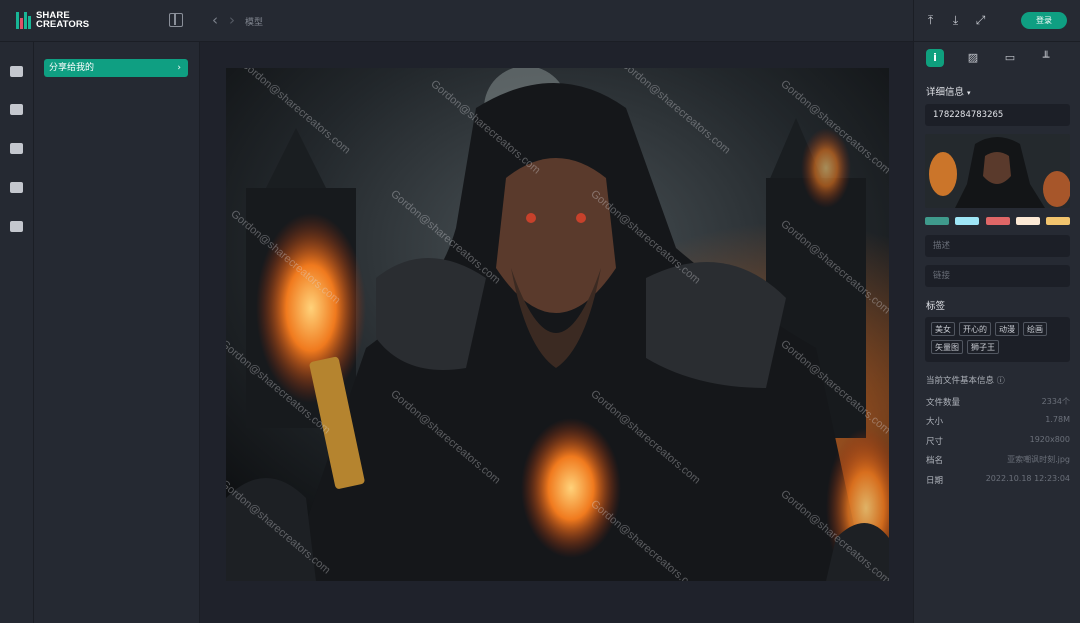 The image size is (1080, 623). What do you see at coordinates (16, 148) in the screenshot?
I see `toolbox-icon` at bounding box center [16, 148].